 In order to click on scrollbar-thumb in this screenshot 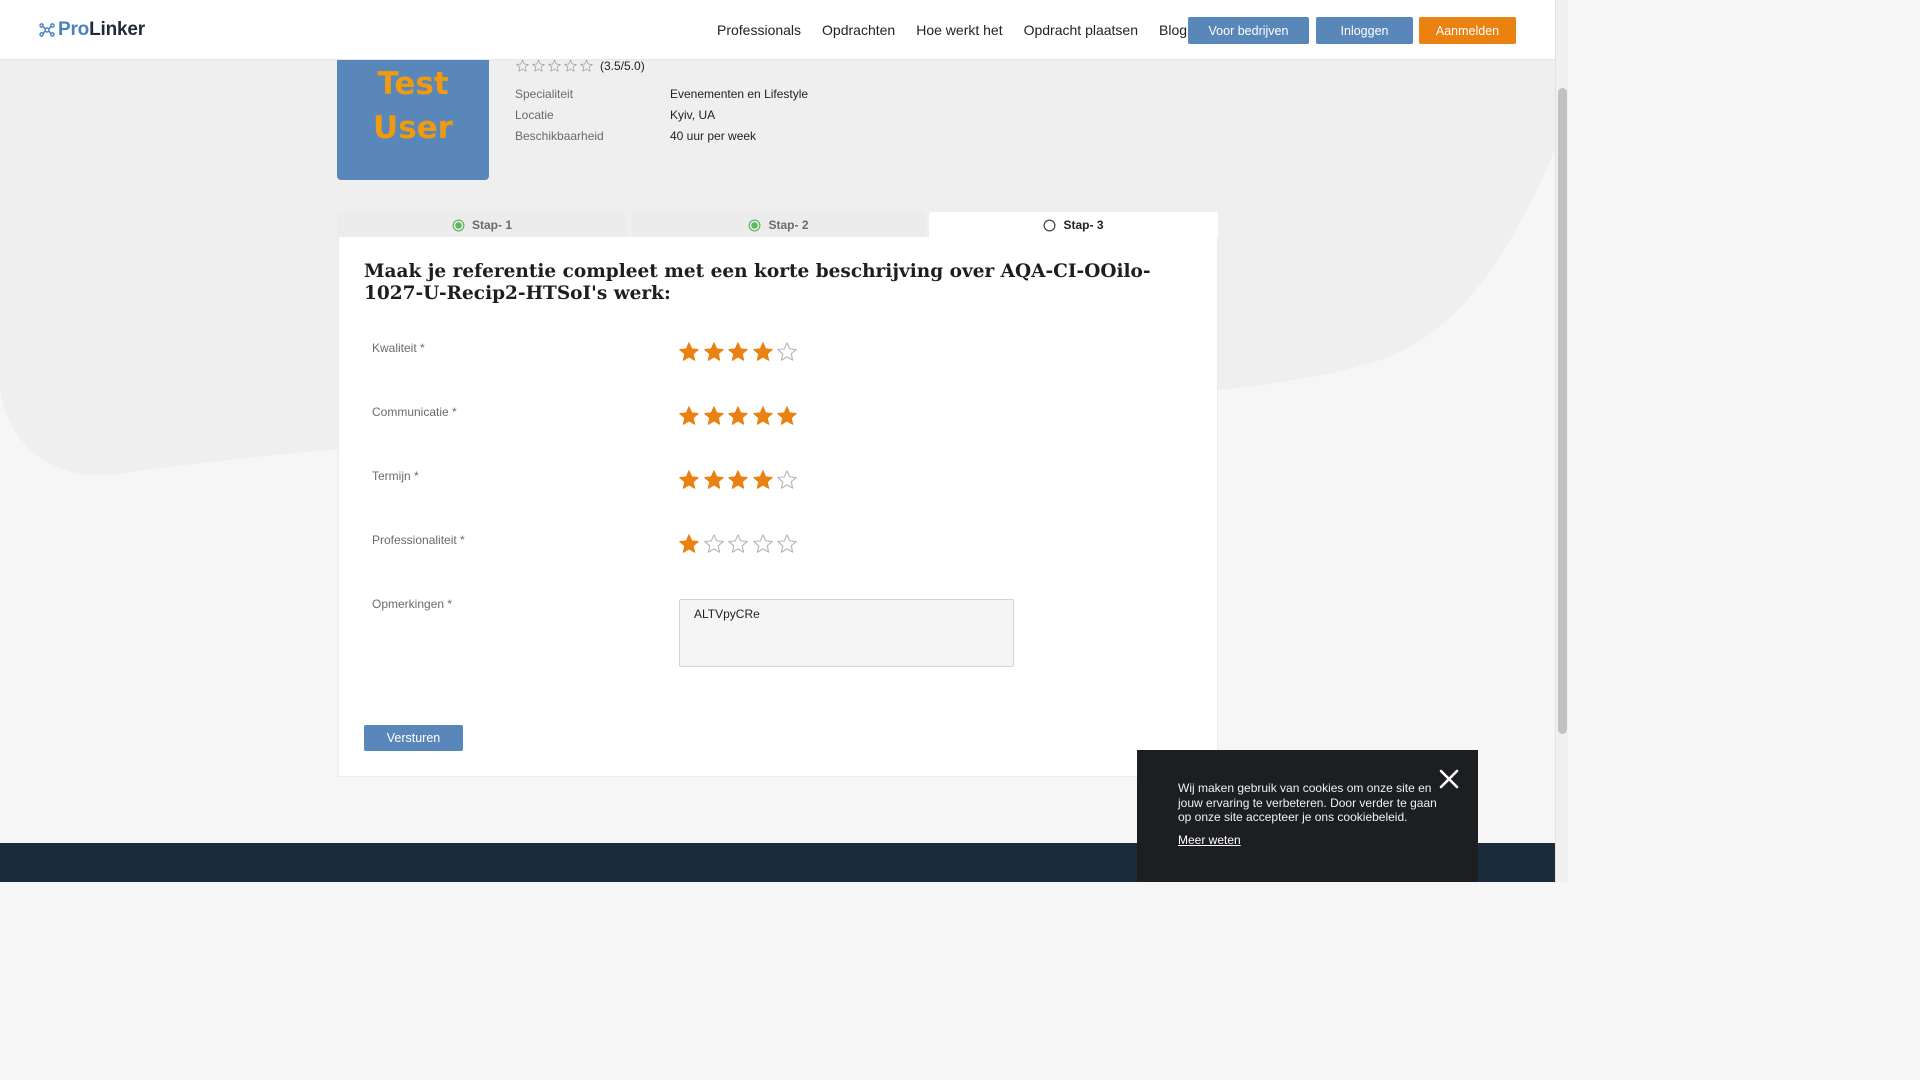, I will do `click(1562, 411)`.